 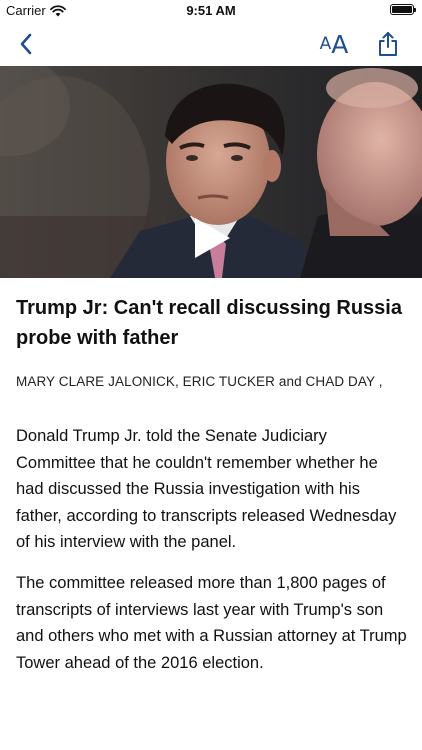 I want to click on back-button, so click(x=26, y=44).